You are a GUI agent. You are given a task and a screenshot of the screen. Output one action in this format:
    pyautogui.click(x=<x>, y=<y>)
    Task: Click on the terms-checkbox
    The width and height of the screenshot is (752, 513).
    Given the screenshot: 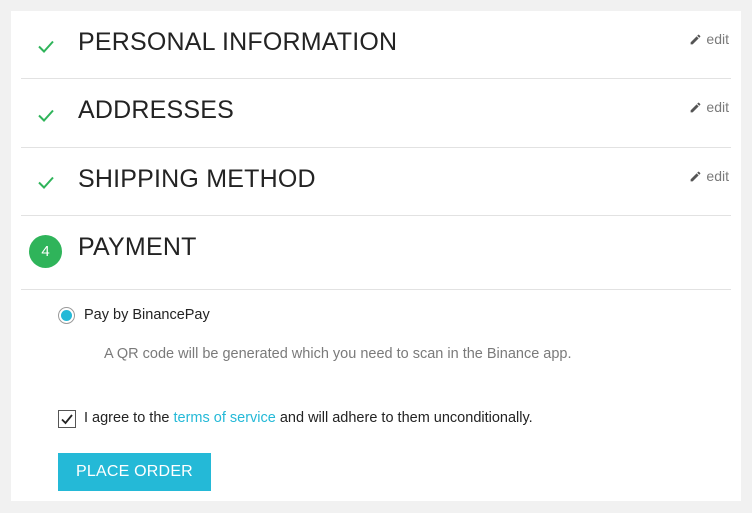 What is the action you would take?
    pyautogui.click(x=67, y=419)
    